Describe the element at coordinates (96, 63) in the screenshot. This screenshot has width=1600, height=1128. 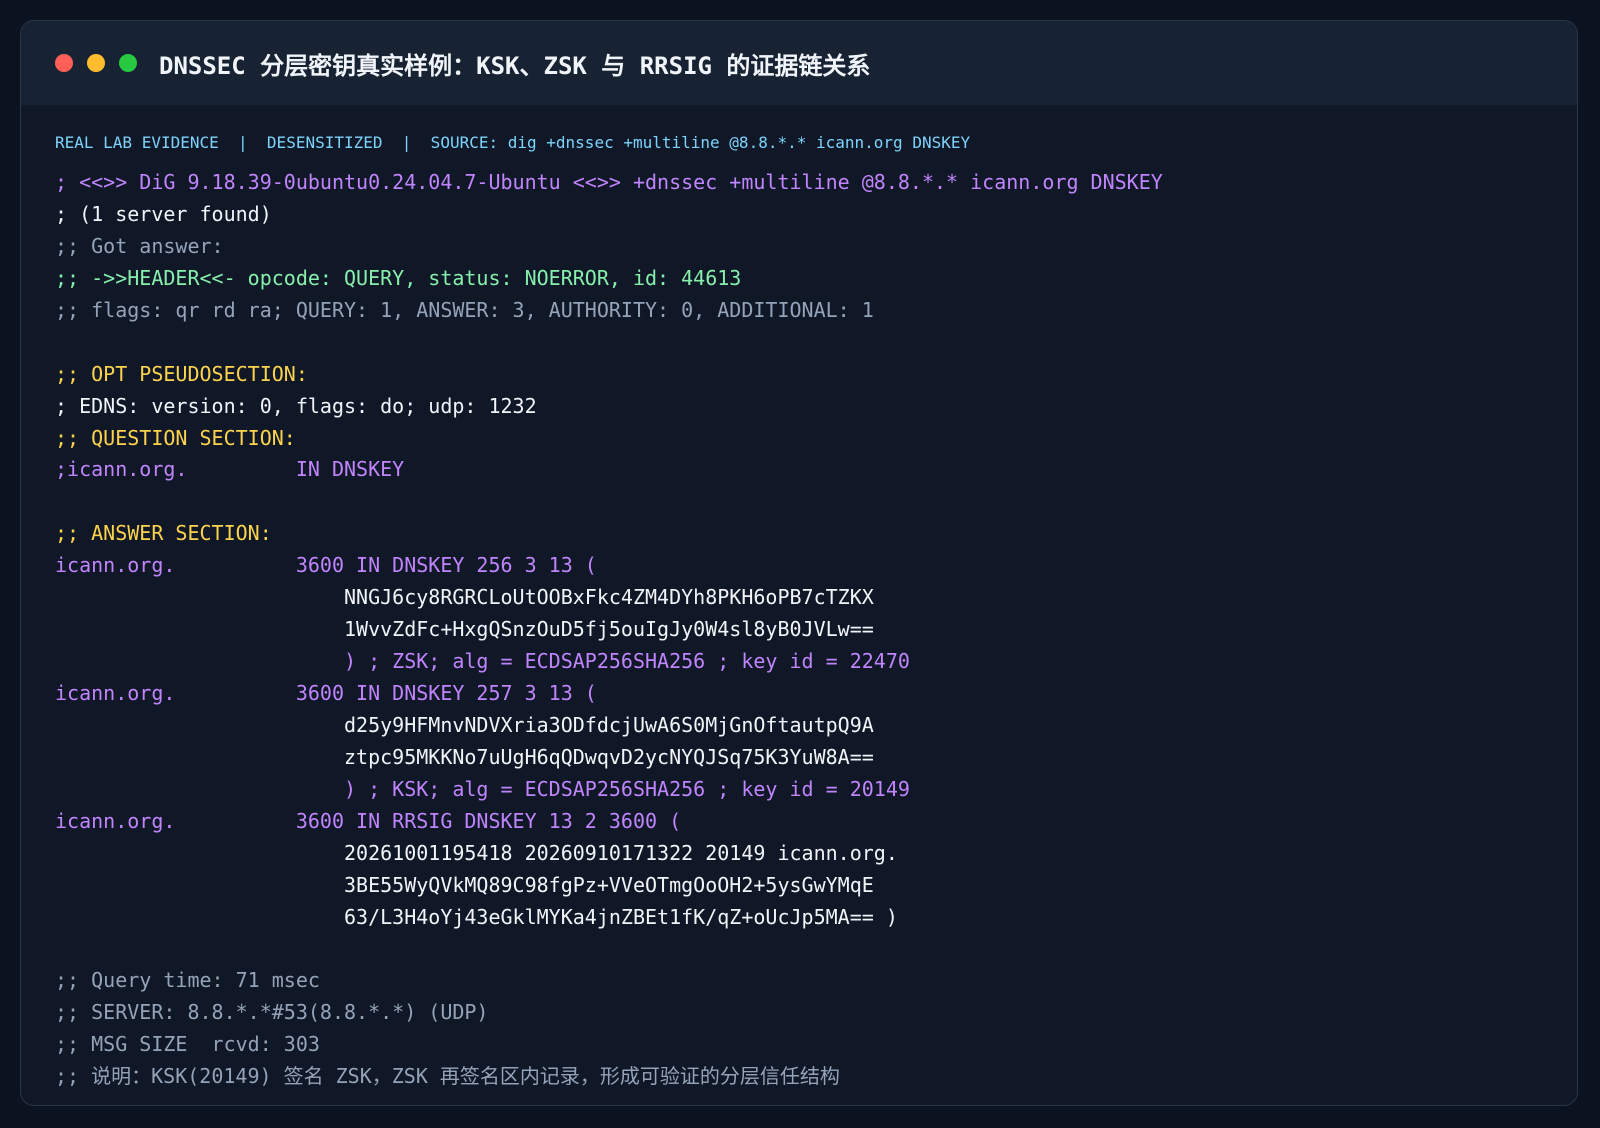
I see `minimize-window-button` at that location.